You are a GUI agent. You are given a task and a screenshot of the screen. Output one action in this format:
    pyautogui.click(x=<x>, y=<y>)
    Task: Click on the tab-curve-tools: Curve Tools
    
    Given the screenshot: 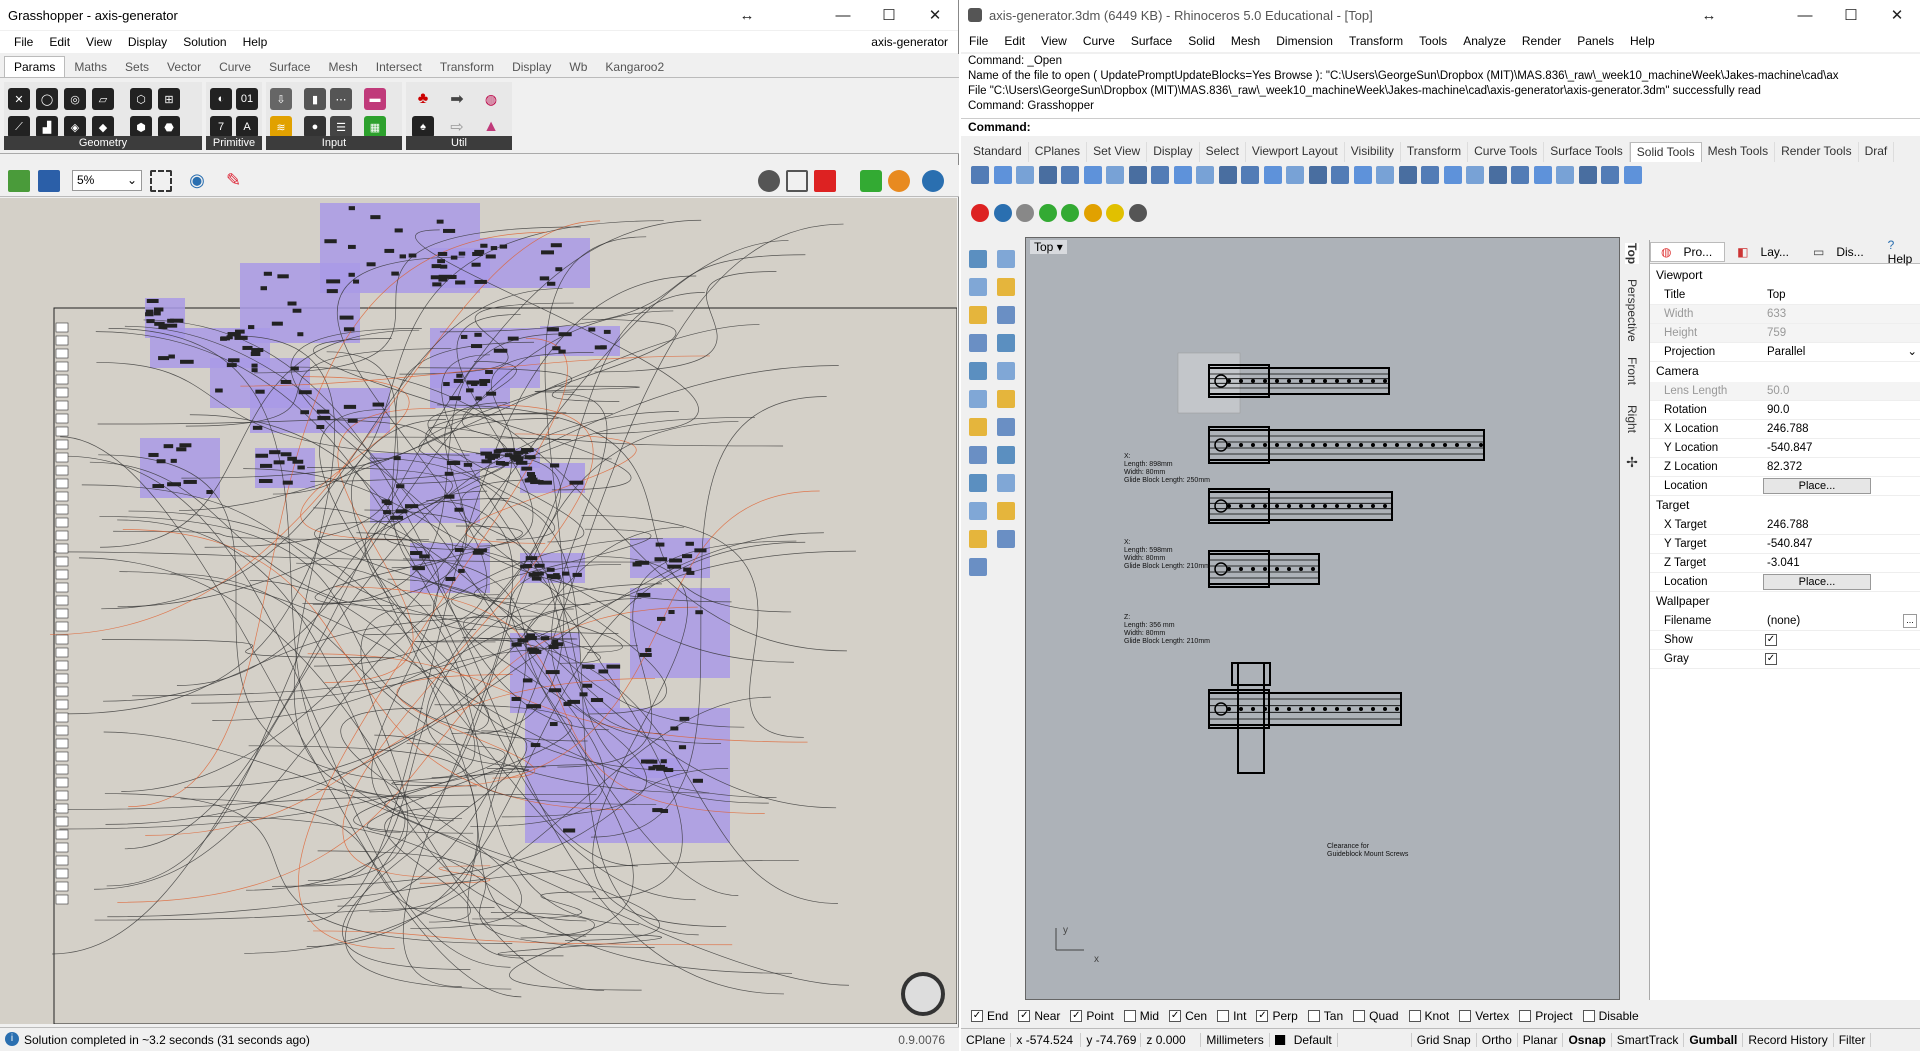 What is the action you would take?
    pyautogui.click(x=1506, y=152)
    